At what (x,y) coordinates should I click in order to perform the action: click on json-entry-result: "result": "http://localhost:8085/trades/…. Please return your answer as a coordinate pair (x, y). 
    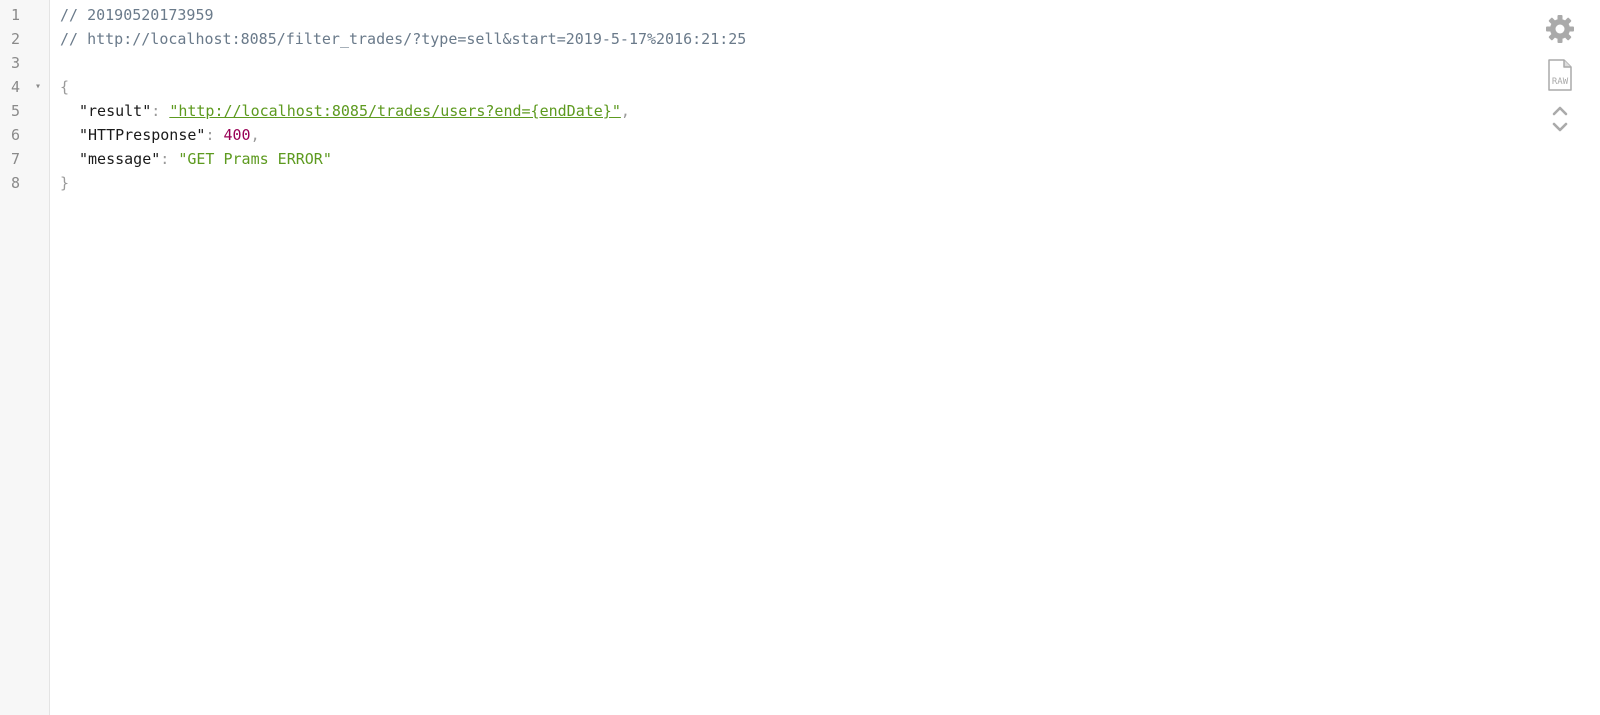
    Looking at the image, I should click on (345, 111).